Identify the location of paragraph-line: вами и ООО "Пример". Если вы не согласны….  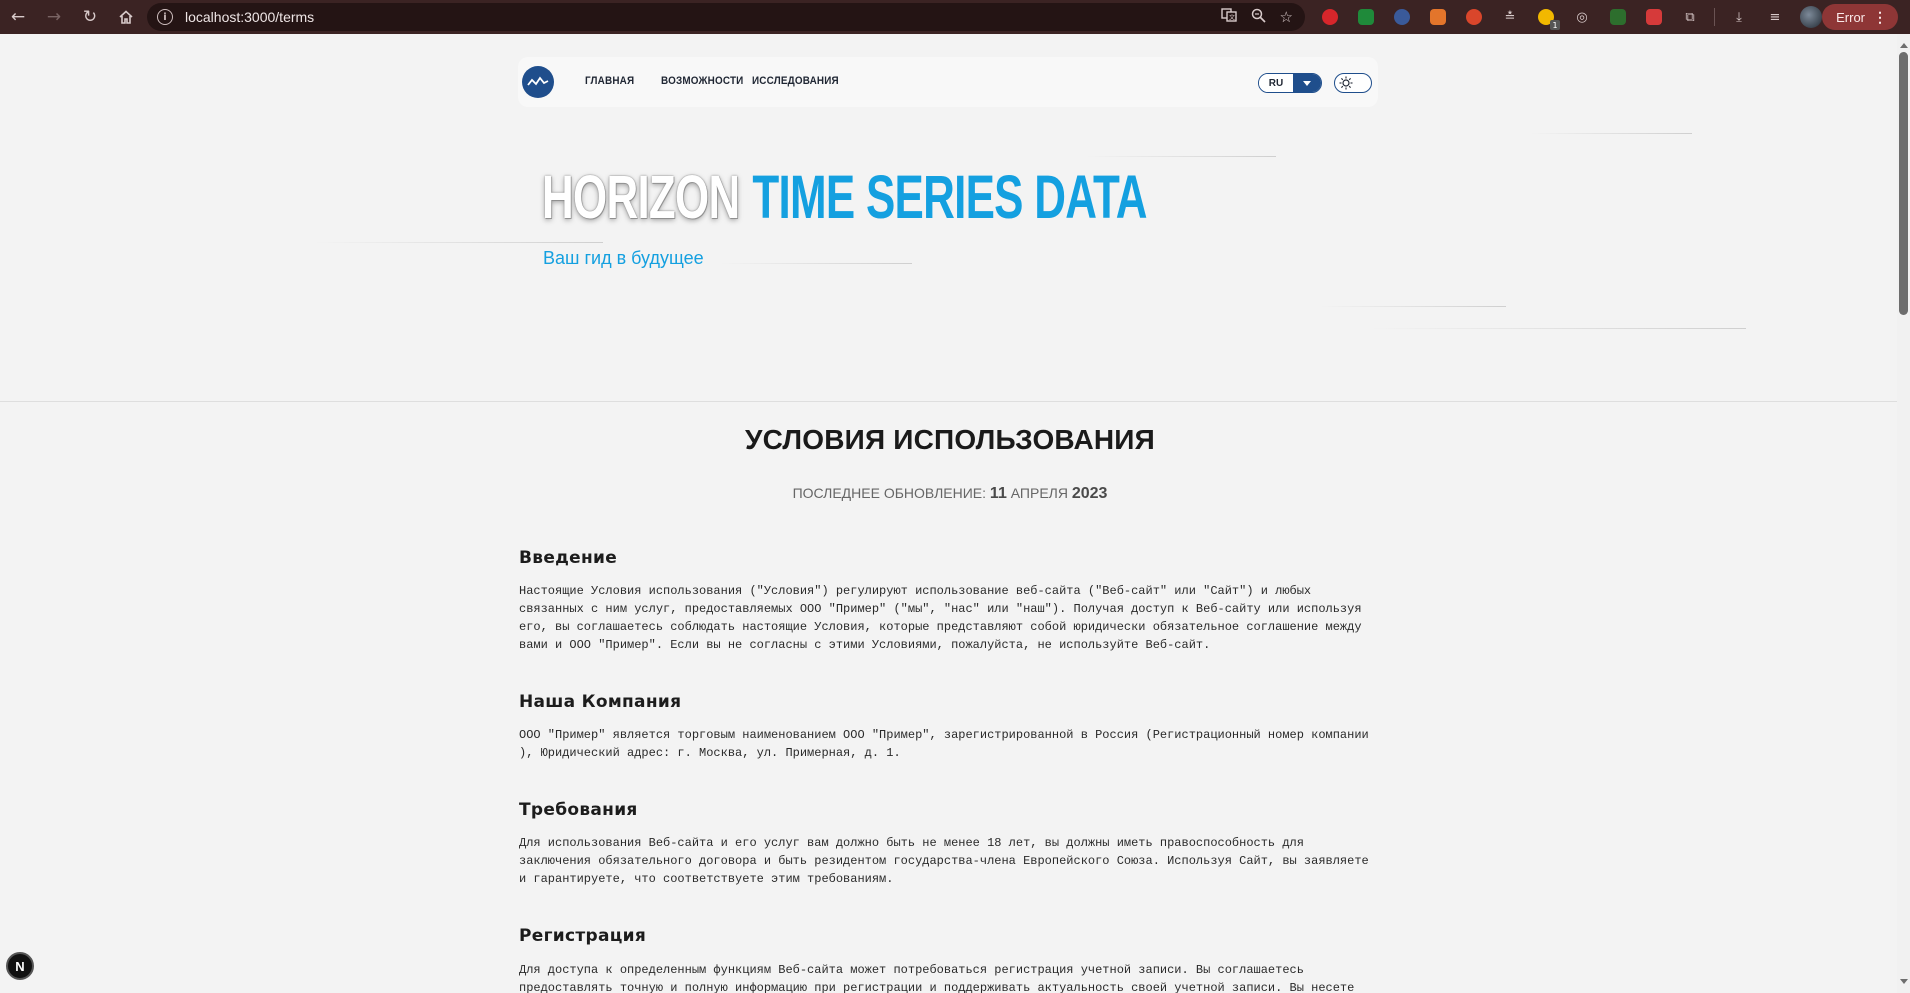
(865, 645).